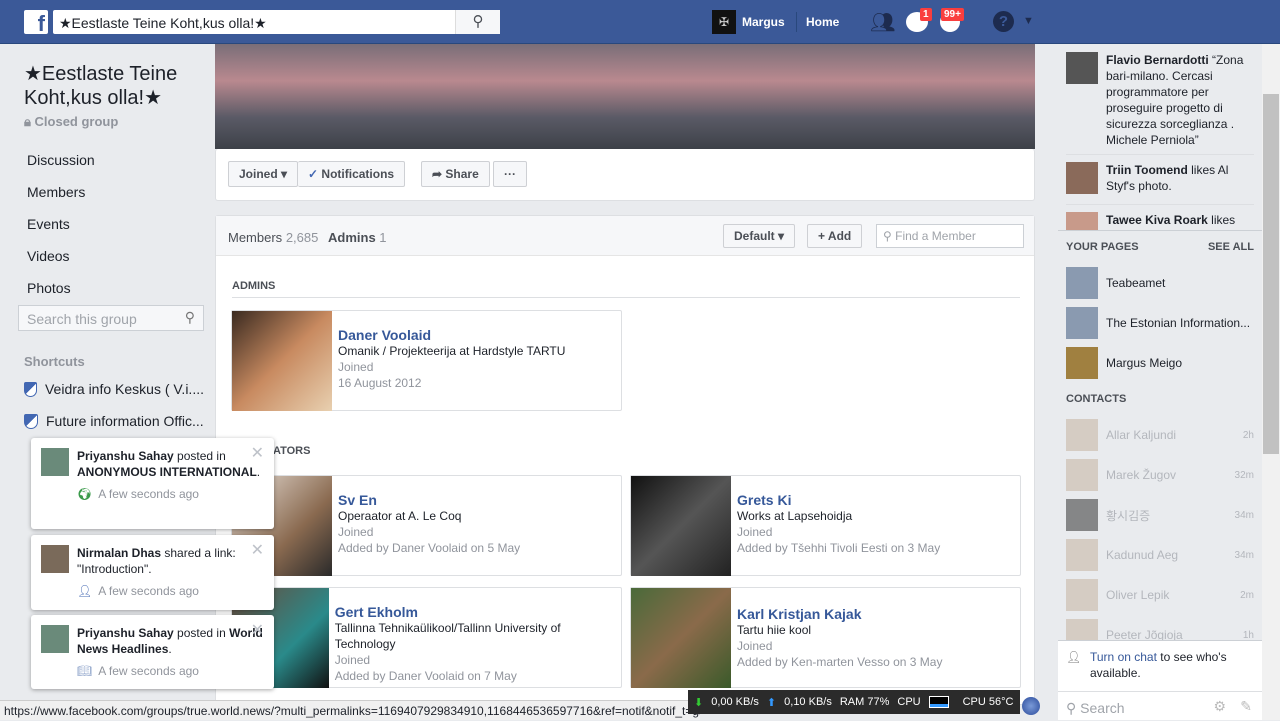  I want to click on sort-dropdown: Default ▾, so click(759, 236).